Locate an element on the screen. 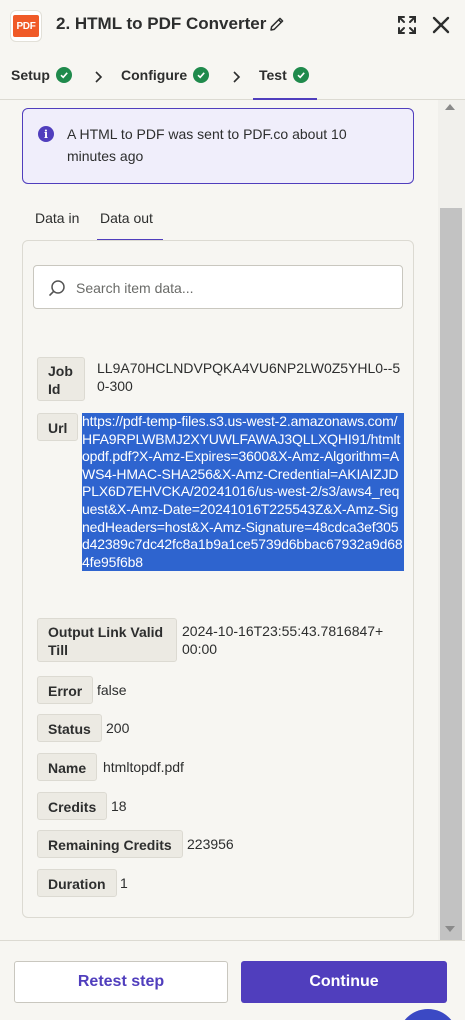 Image resolution: width=465 pixels, height=1020 pixels. field-value-duration: 1 is located at coordinates (124, 883).